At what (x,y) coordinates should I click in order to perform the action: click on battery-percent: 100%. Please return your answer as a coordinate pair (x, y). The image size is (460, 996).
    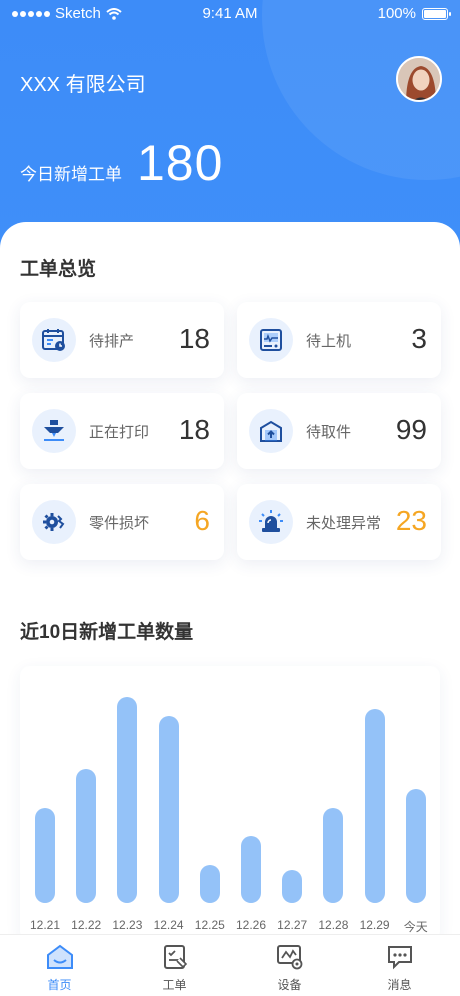
    Looking at the image, I should click on (396, 13).